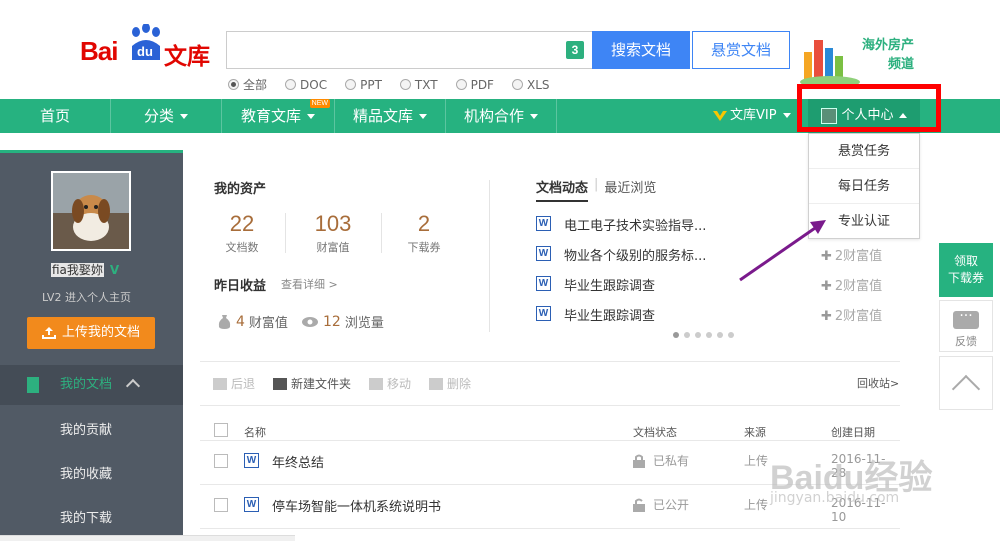 The image size is (1000, 541). I want to click on avatar, so click(91, 211).